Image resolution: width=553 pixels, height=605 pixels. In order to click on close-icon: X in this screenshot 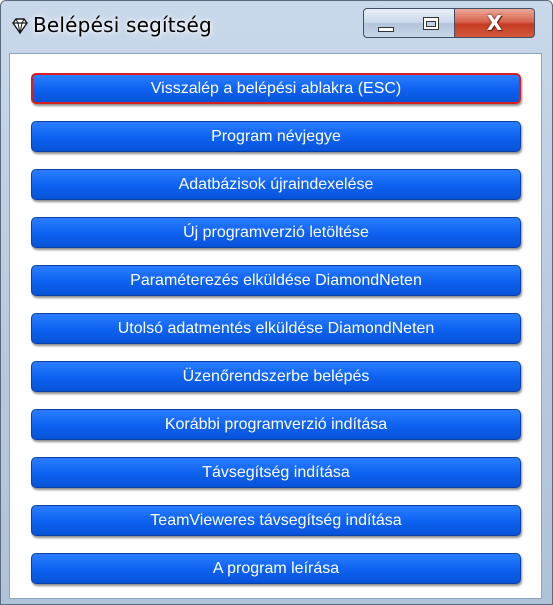, I will do `click(494, 23)`.